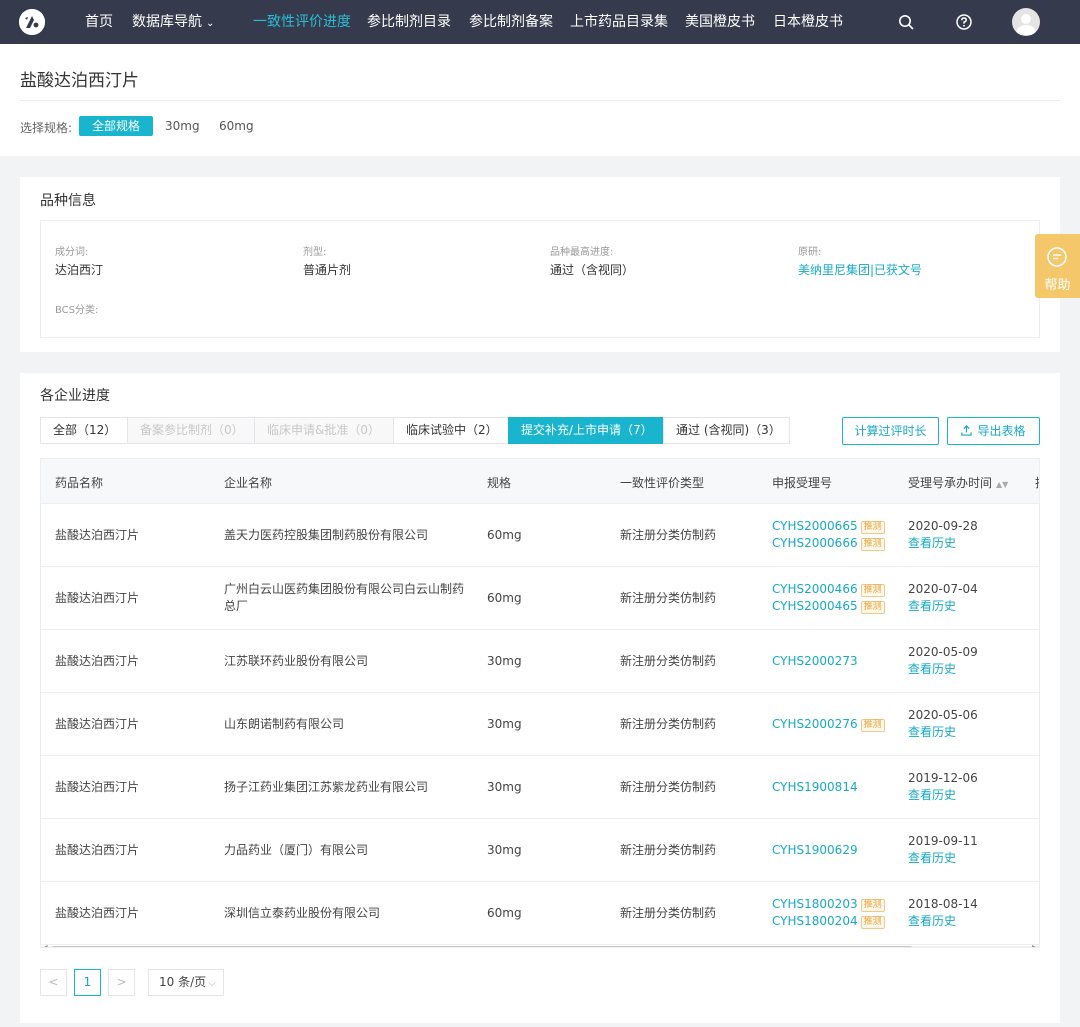 The image size is (1080, 1027). Describe the element at coordinates (296, 850) in the screenshot. I see `cell-company: 力品药业（厦门）有限公司` at that location.